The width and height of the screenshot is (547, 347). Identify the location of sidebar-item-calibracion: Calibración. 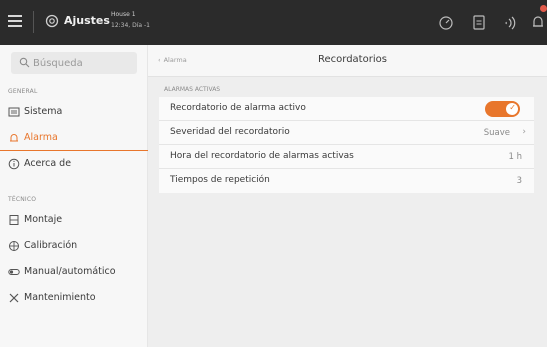
(74, 246).